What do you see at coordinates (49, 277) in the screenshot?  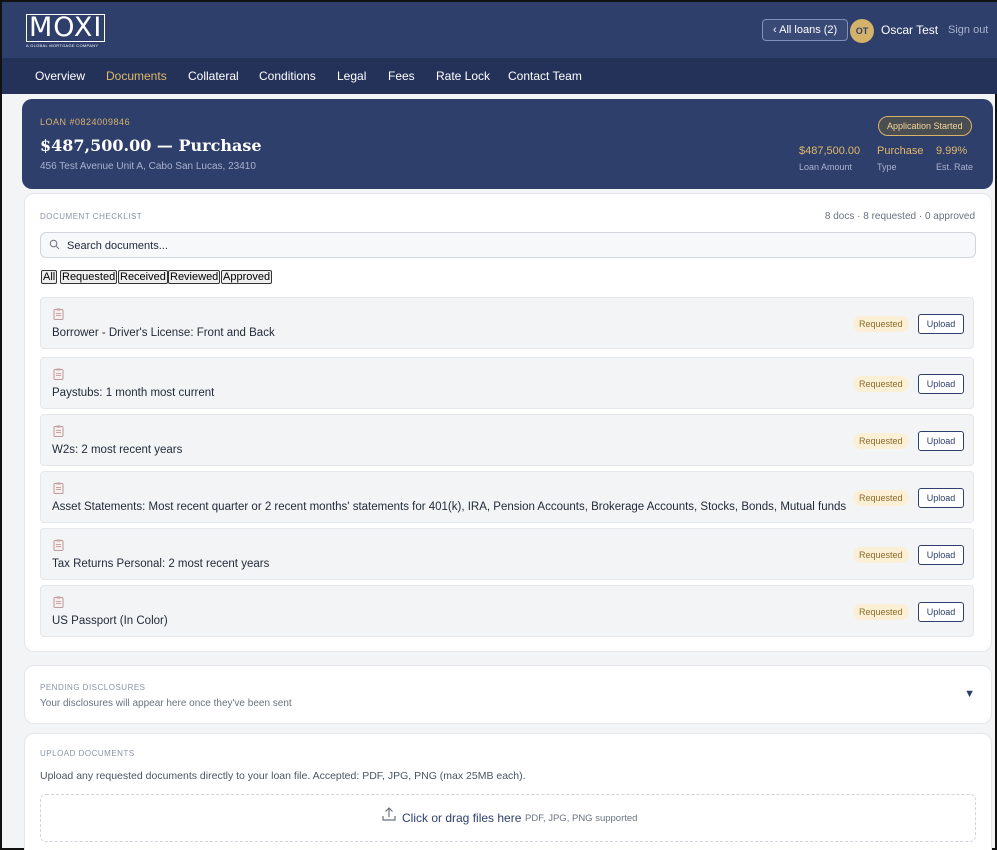 I see `filter-all: All` at bounding box center [49, 277].